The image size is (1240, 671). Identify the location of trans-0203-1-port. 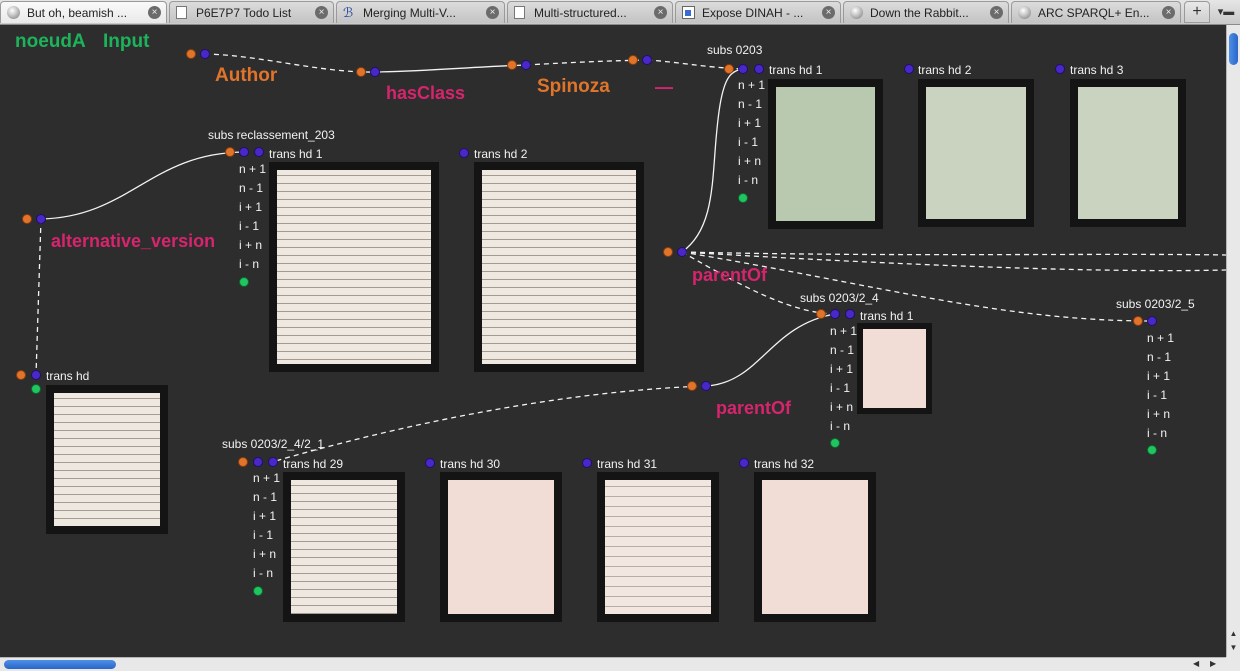
(759, 69).